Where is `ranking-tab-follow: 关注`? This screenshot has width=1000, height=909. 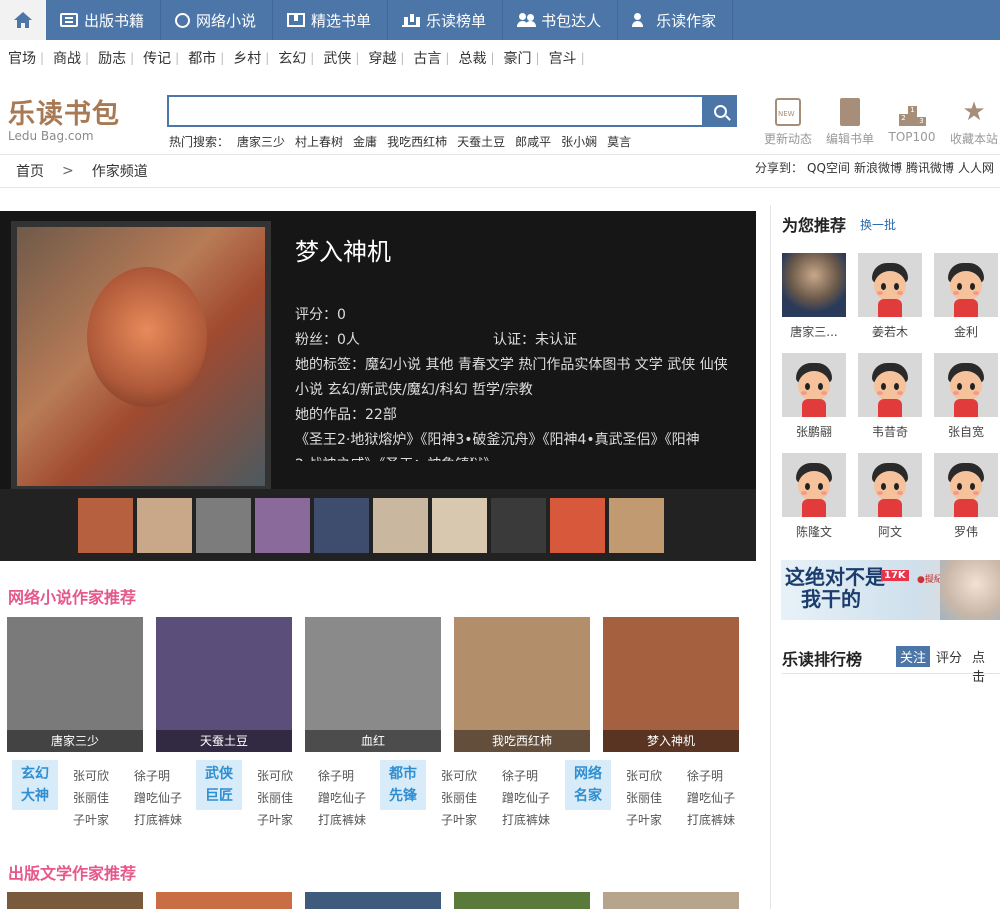
ranking-tab-follow: 关注 is located at coordinates (913, 656).